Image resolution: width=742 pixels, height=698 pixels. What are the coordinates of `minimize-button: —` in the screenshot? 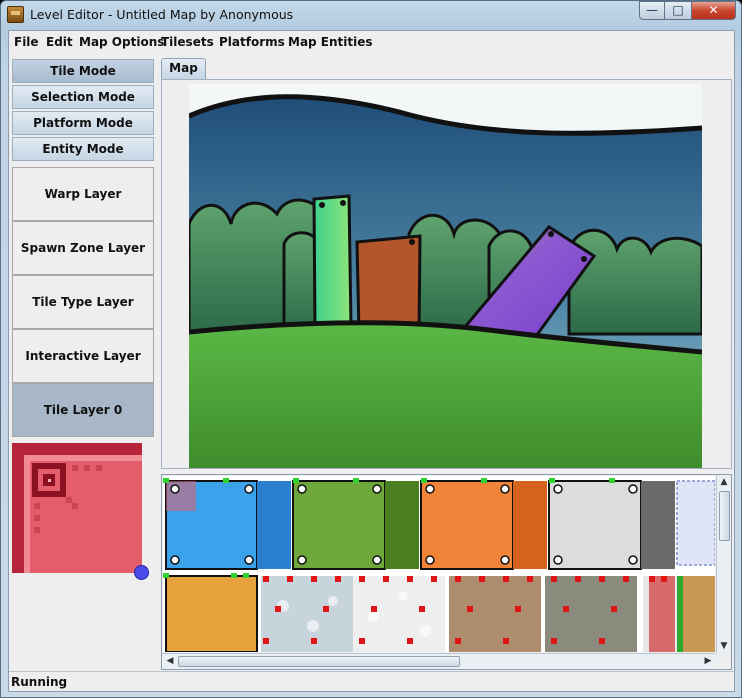 It's located at (652, 10).